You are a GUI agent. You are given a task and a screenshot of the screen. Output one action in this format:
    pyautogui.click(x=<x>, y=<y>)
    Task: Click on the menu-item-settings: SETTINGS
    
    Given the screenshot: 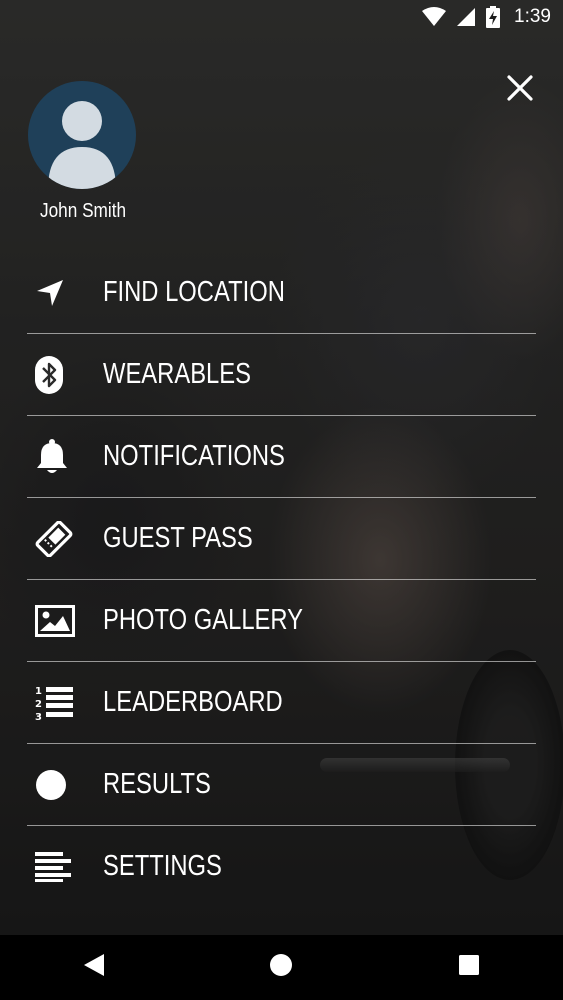 What is the action you would take?
    pyautogui.click(x=281, y=866)
    